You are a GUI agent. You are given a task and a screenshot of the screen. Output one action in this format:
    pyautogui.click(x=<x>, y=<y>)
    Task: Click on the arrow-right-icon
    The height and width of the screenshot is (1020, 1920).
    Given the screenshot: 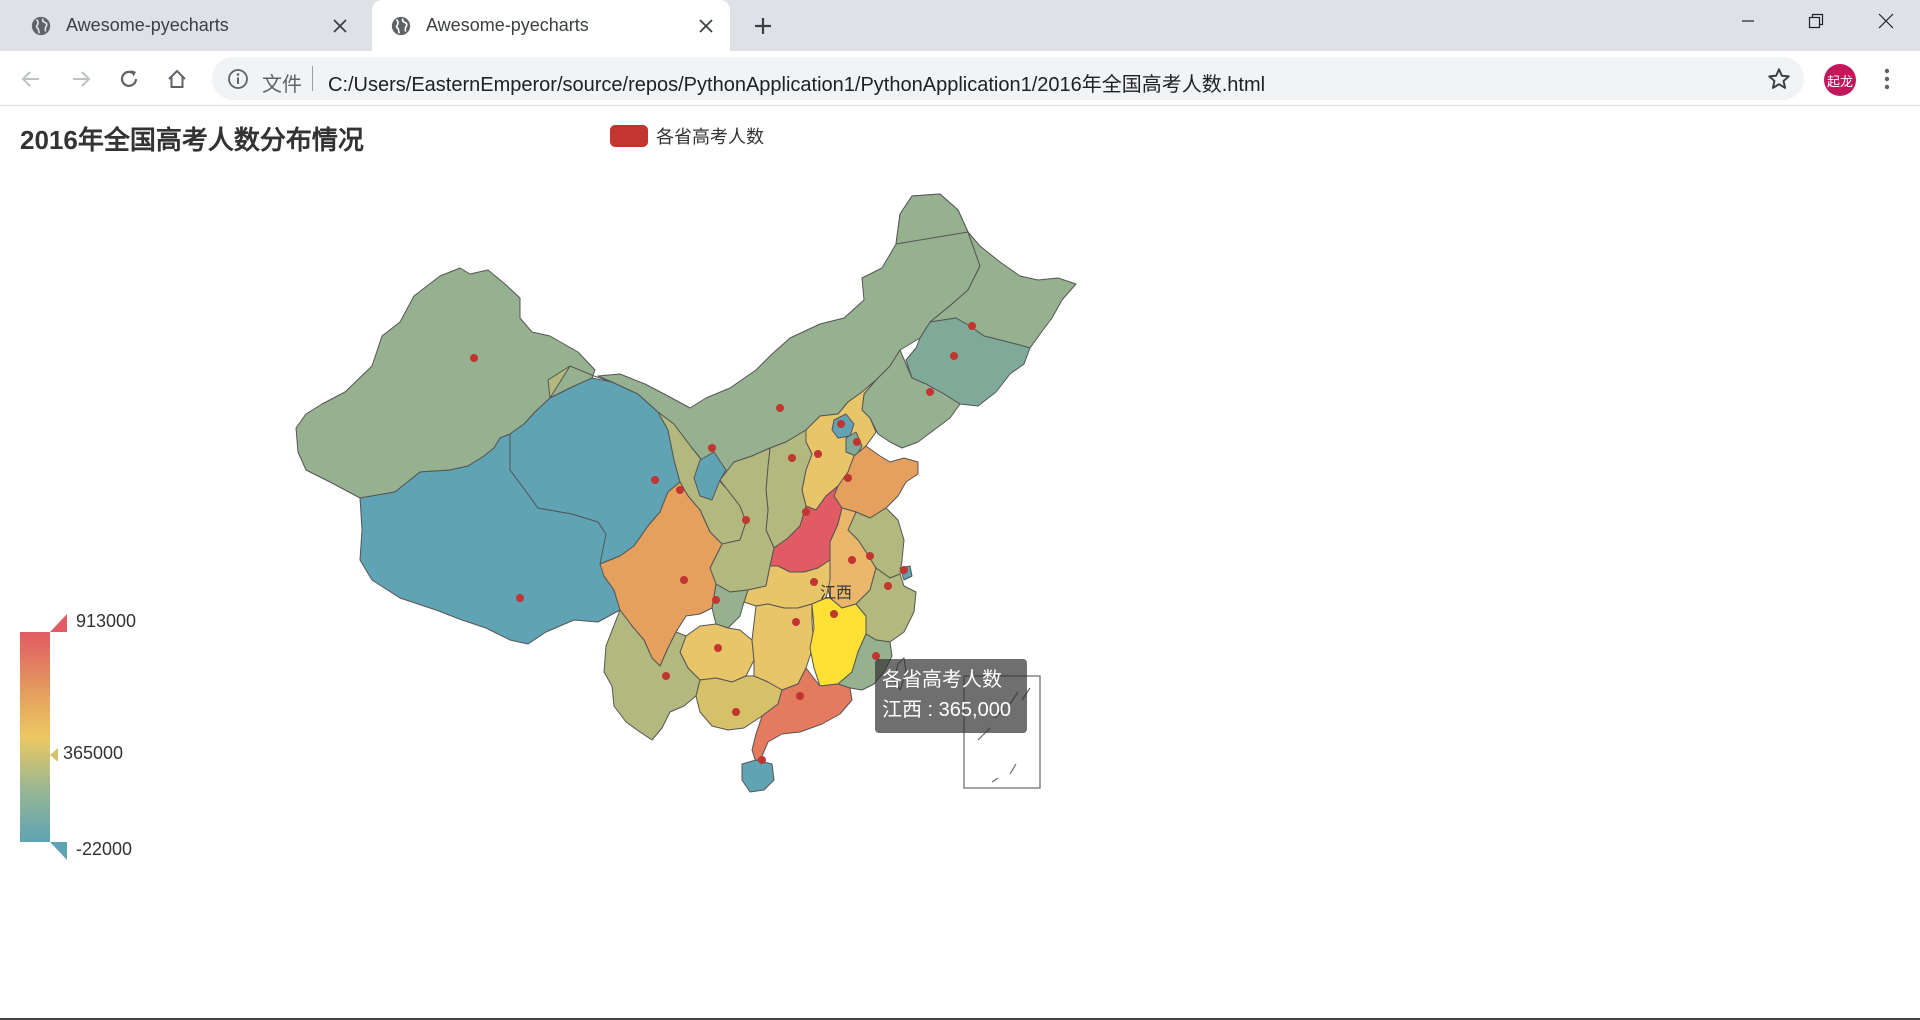 What is the action you would take?
    pyautogui.click(x=82, y=79)
    